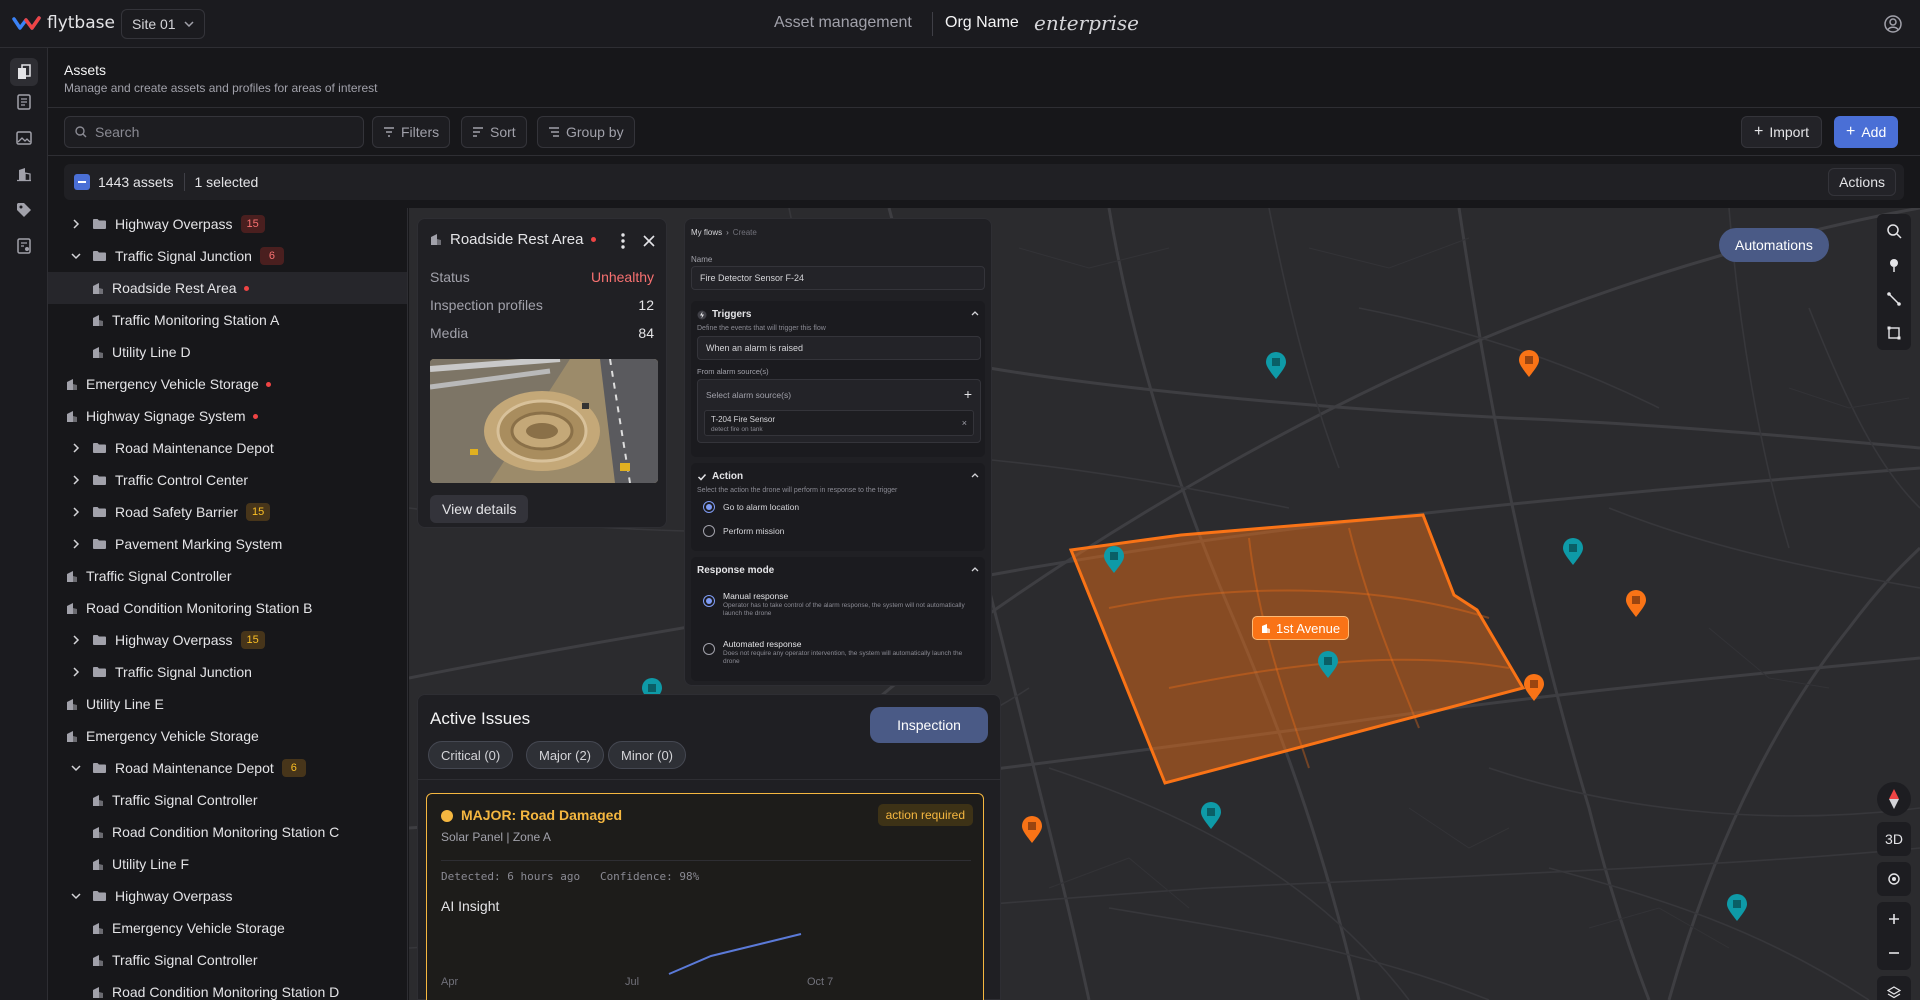 Image resolution: width=1920 pixels, height=1000 pixels. What do you see at coordinates (227, 512) in the screenshot?
I see `tree-folder-row: Road Safety Barrier 15` at bounding box center [227, 512].